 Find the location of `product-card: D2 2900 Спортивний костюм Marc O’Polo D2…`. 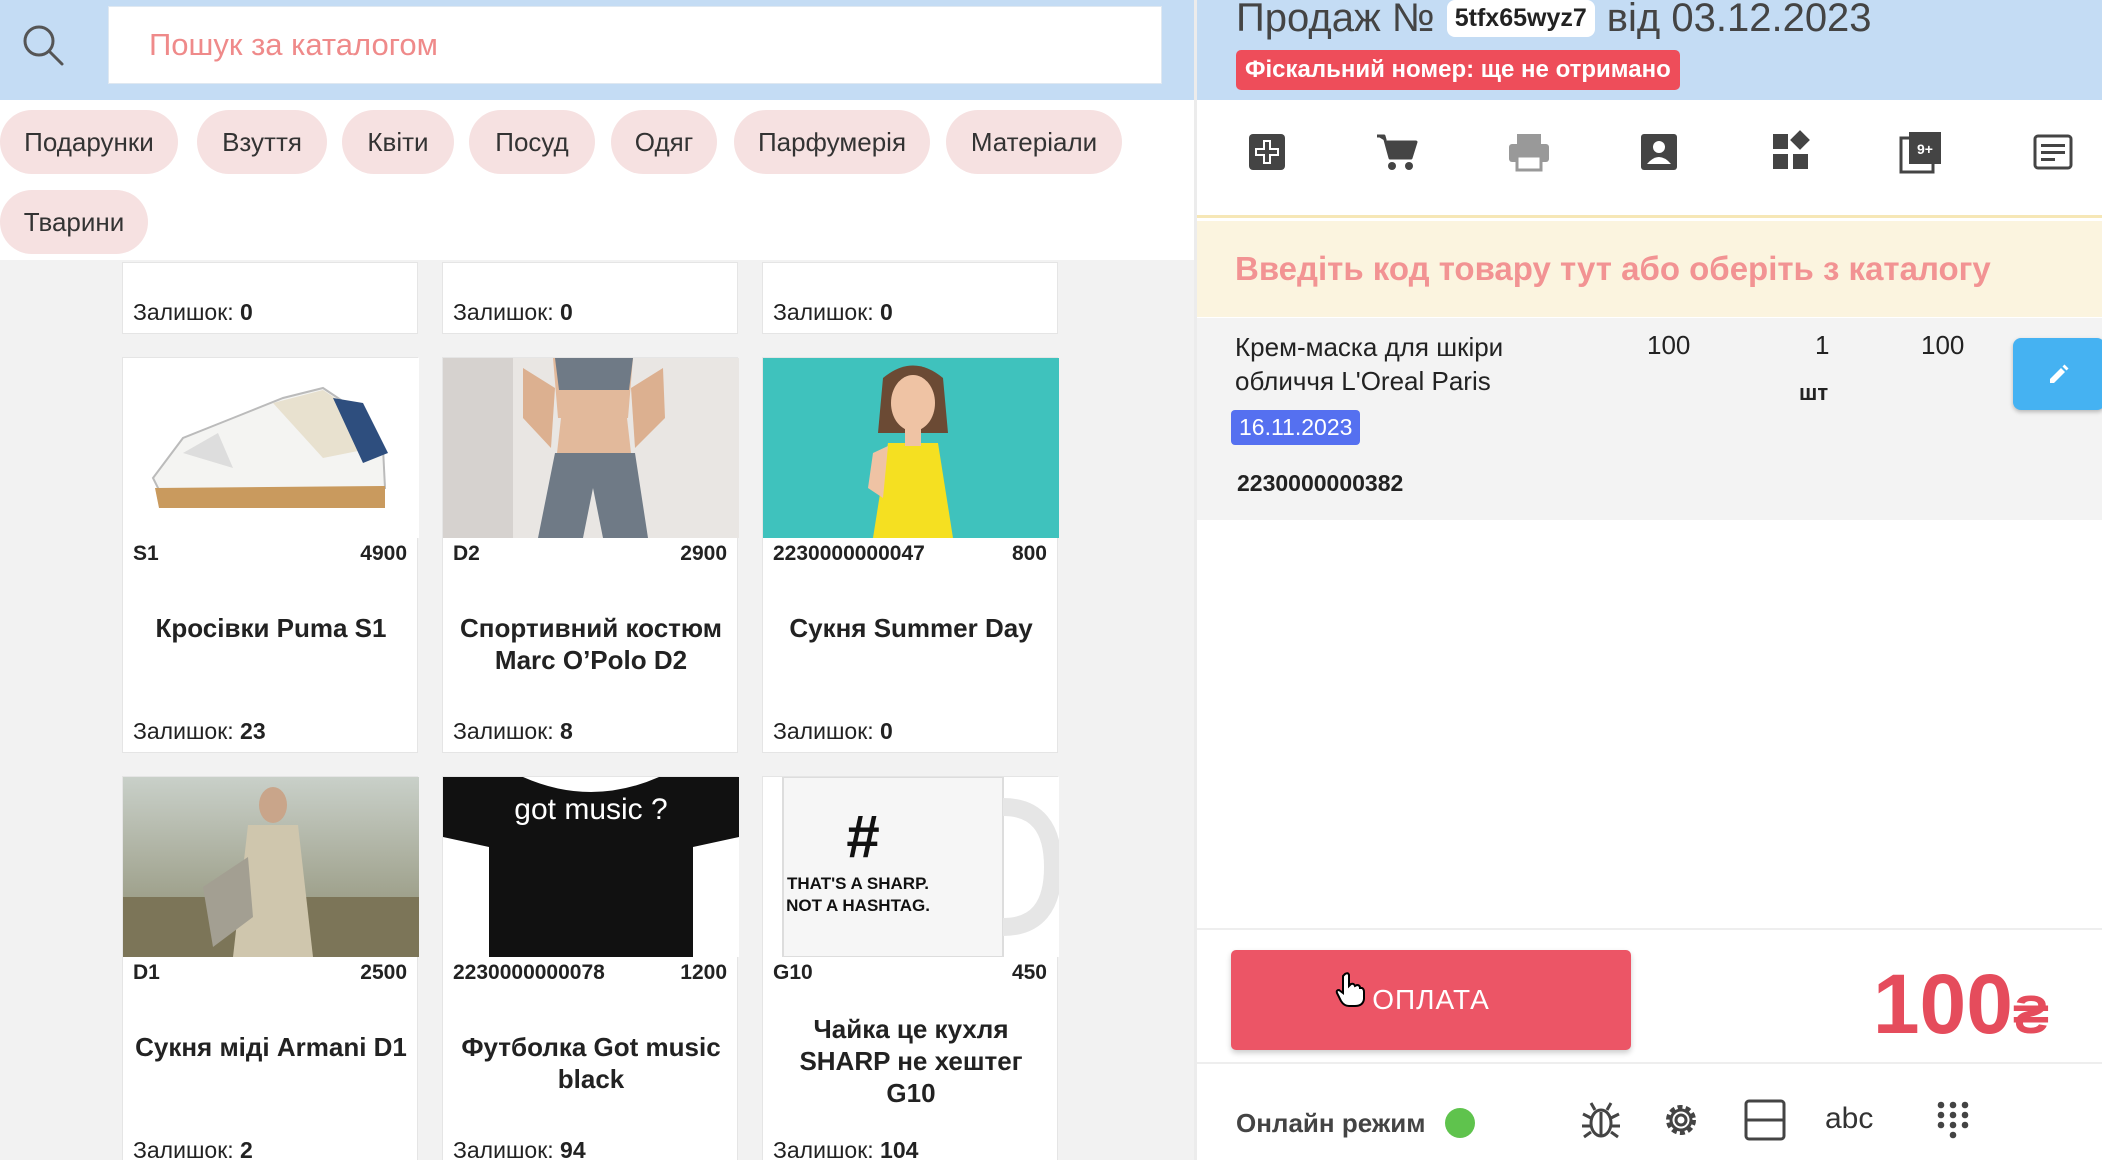

product-card: D2 2900 Спортивний костюм Marc O’Polo D2… is located at coordinates (590, 555).